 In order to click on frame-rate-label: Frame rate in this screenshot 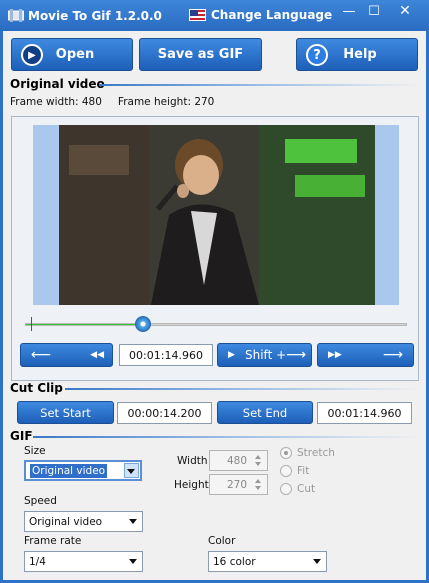, I will do `click(53, 541)`.